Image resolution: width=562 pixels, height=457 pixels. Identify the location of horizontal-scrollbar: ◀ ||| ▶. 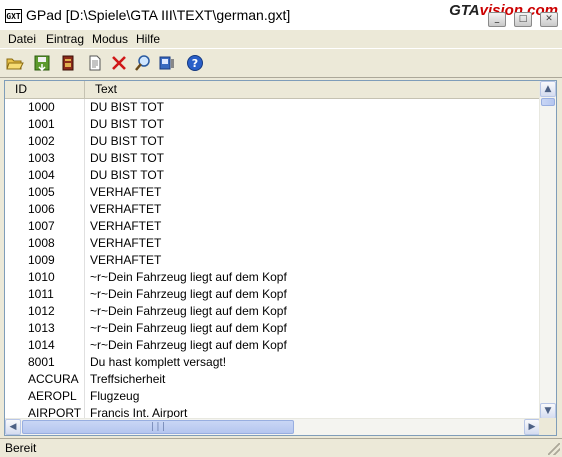
(272, 426).